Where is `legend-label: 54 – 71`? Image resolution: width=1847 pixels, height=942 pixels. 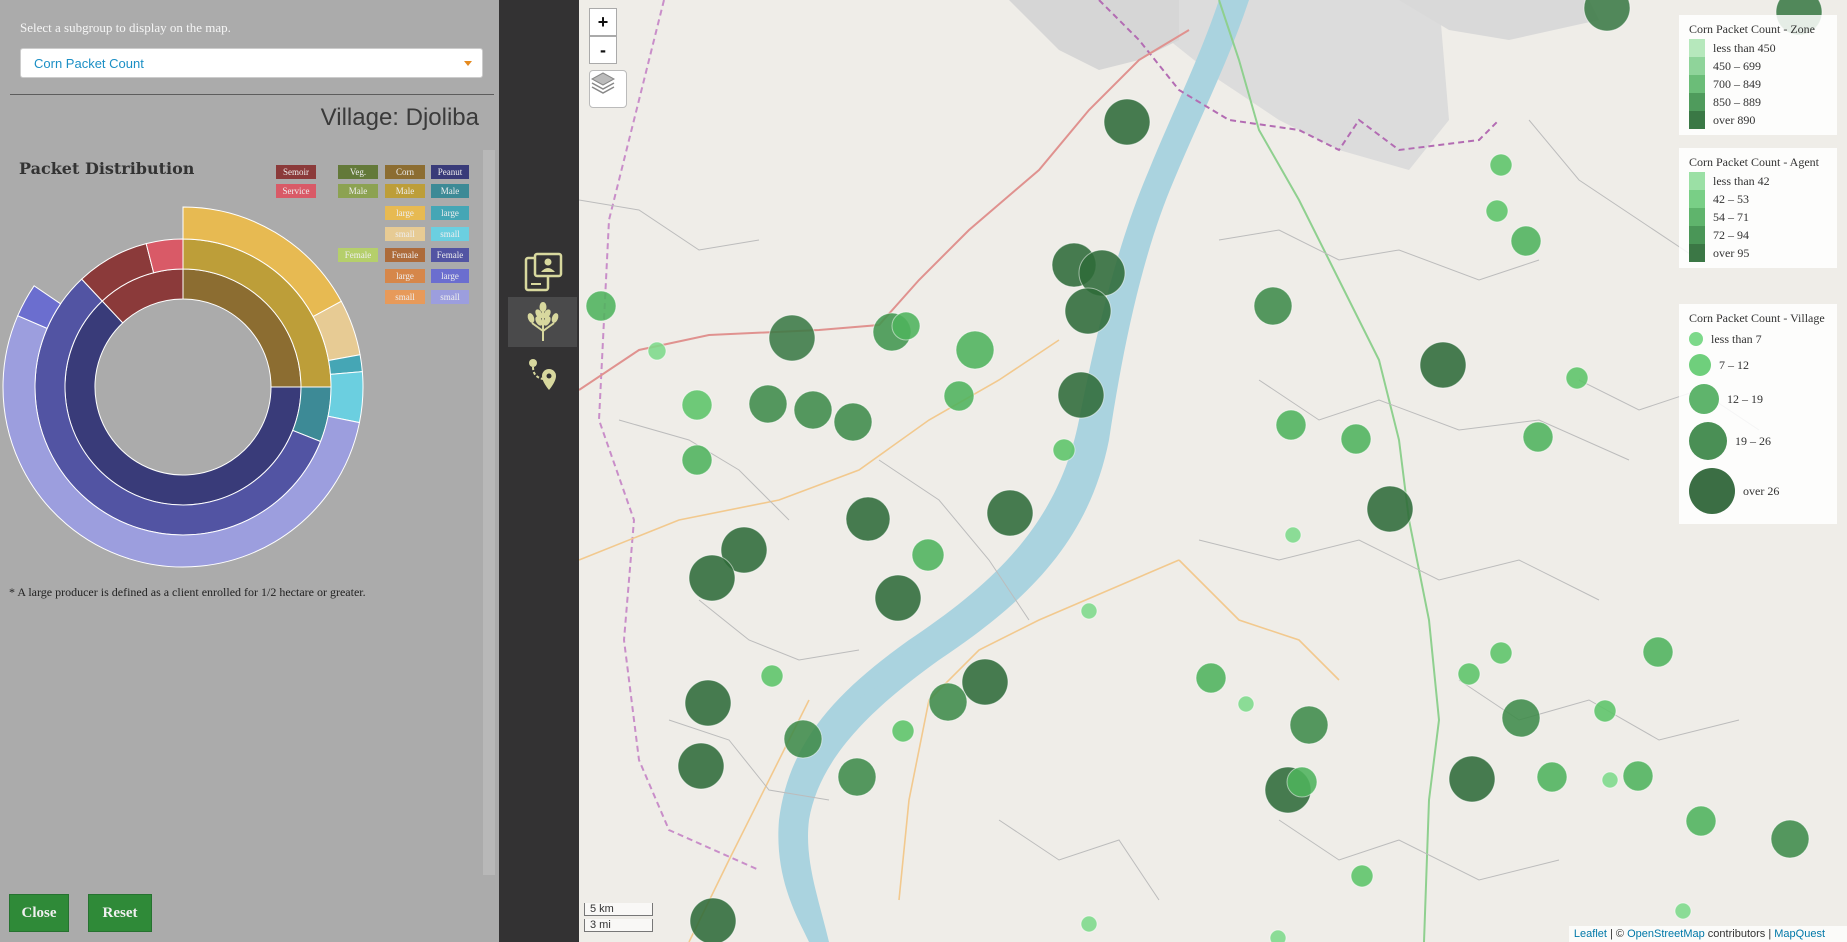
legend-label: 54 – 71 is located at coordinates (1731, 216).